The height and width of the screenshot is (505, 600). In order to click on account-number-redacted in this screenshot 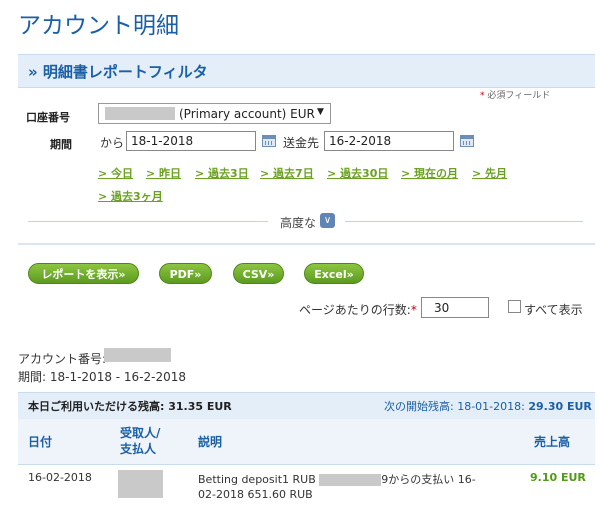, I will do `click(137, 355)`.